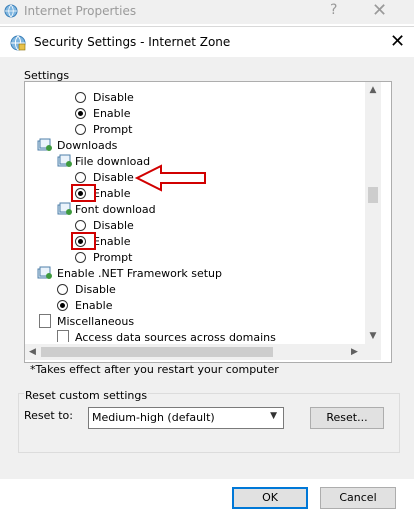 The width and height of the screenshot is (414, 509). I want to click on downloads-label: Downloads, so click(87, 145).